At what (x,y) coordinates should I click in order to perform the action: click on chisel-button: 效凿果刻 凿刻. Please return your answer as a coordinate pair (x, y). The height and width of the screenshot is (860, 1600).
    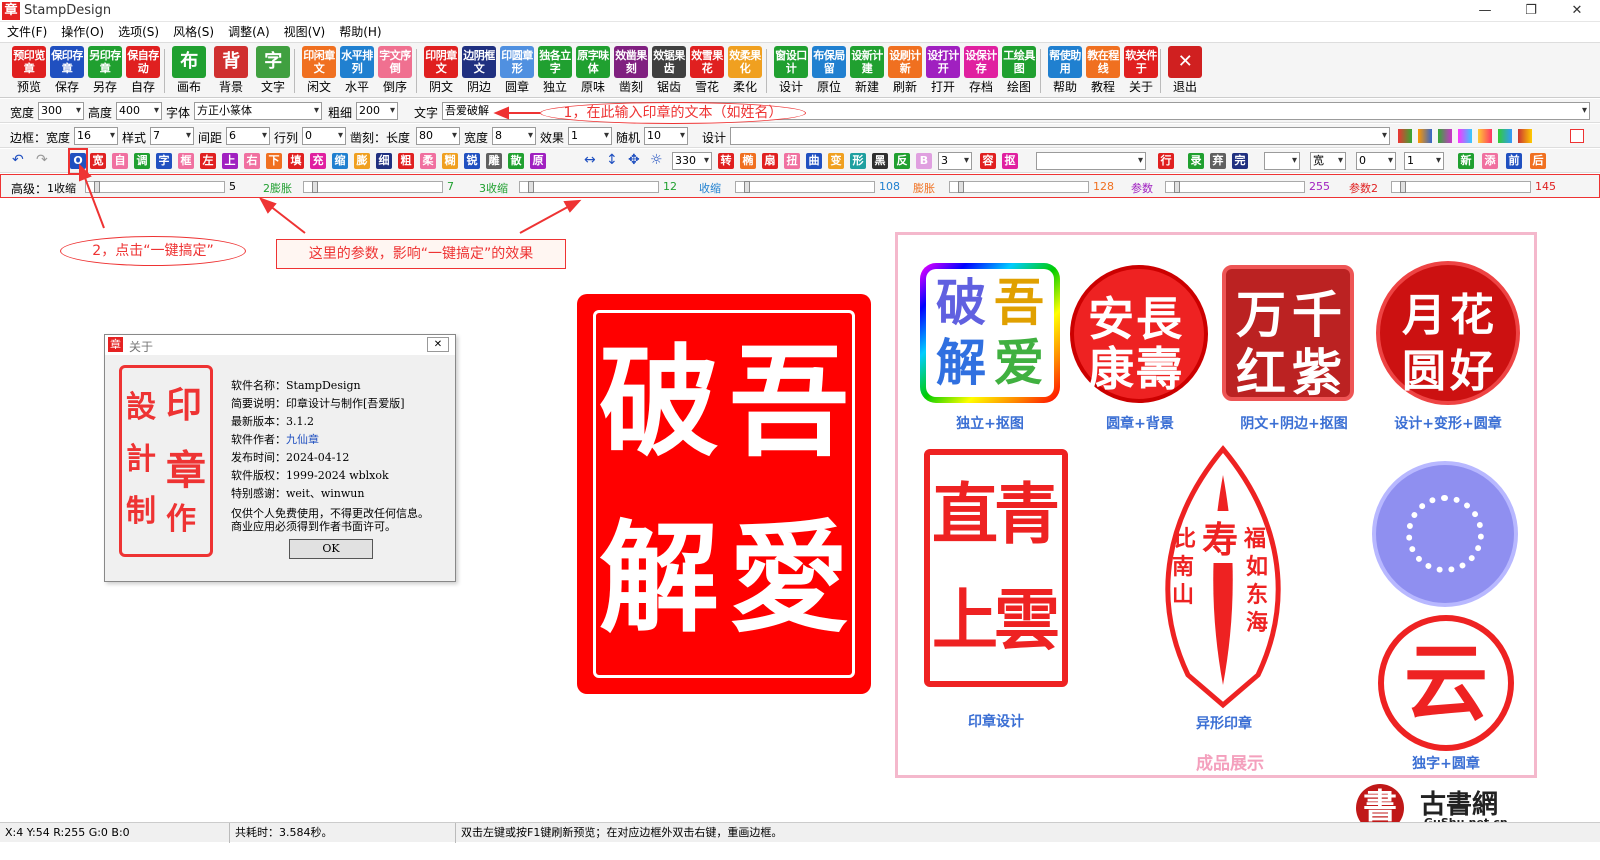
    Looking at the image, I should click on (631, 71).